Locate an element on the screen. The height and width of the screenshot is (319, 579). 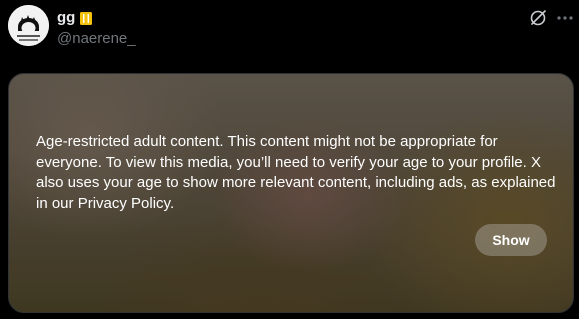
author-row: gg is located at coordinates (75, 18).